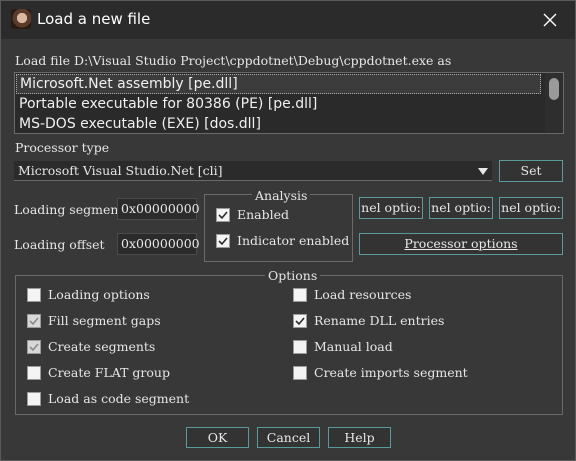 The width and height of the screenshot is (576, 461). Describe the element at coordinates (109, 372) in the screenshot. I see `checkbox-label: Create FLAT group` at that location.